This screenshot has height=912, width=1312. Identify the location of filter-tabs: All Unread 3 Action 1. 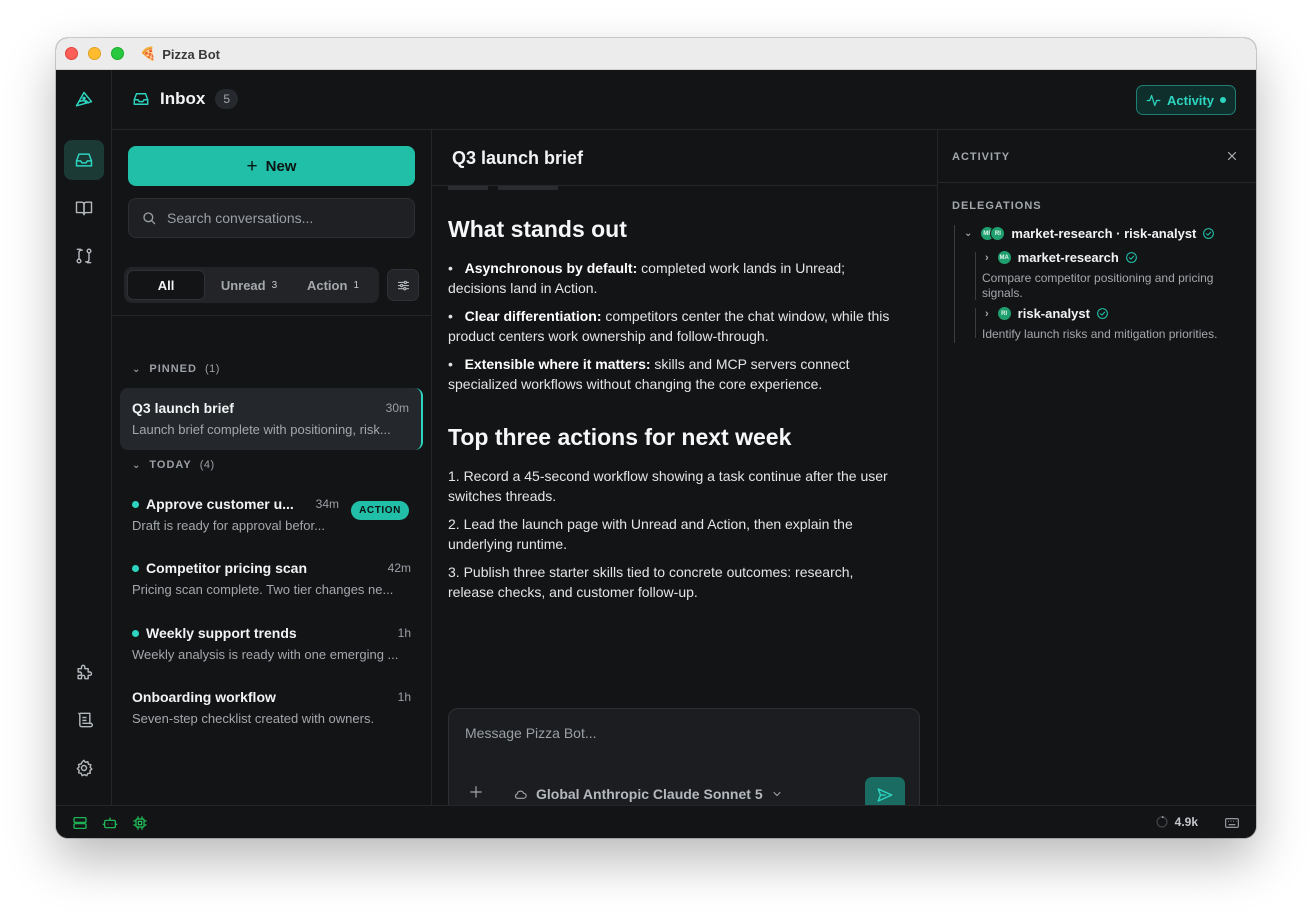
(251, 285).